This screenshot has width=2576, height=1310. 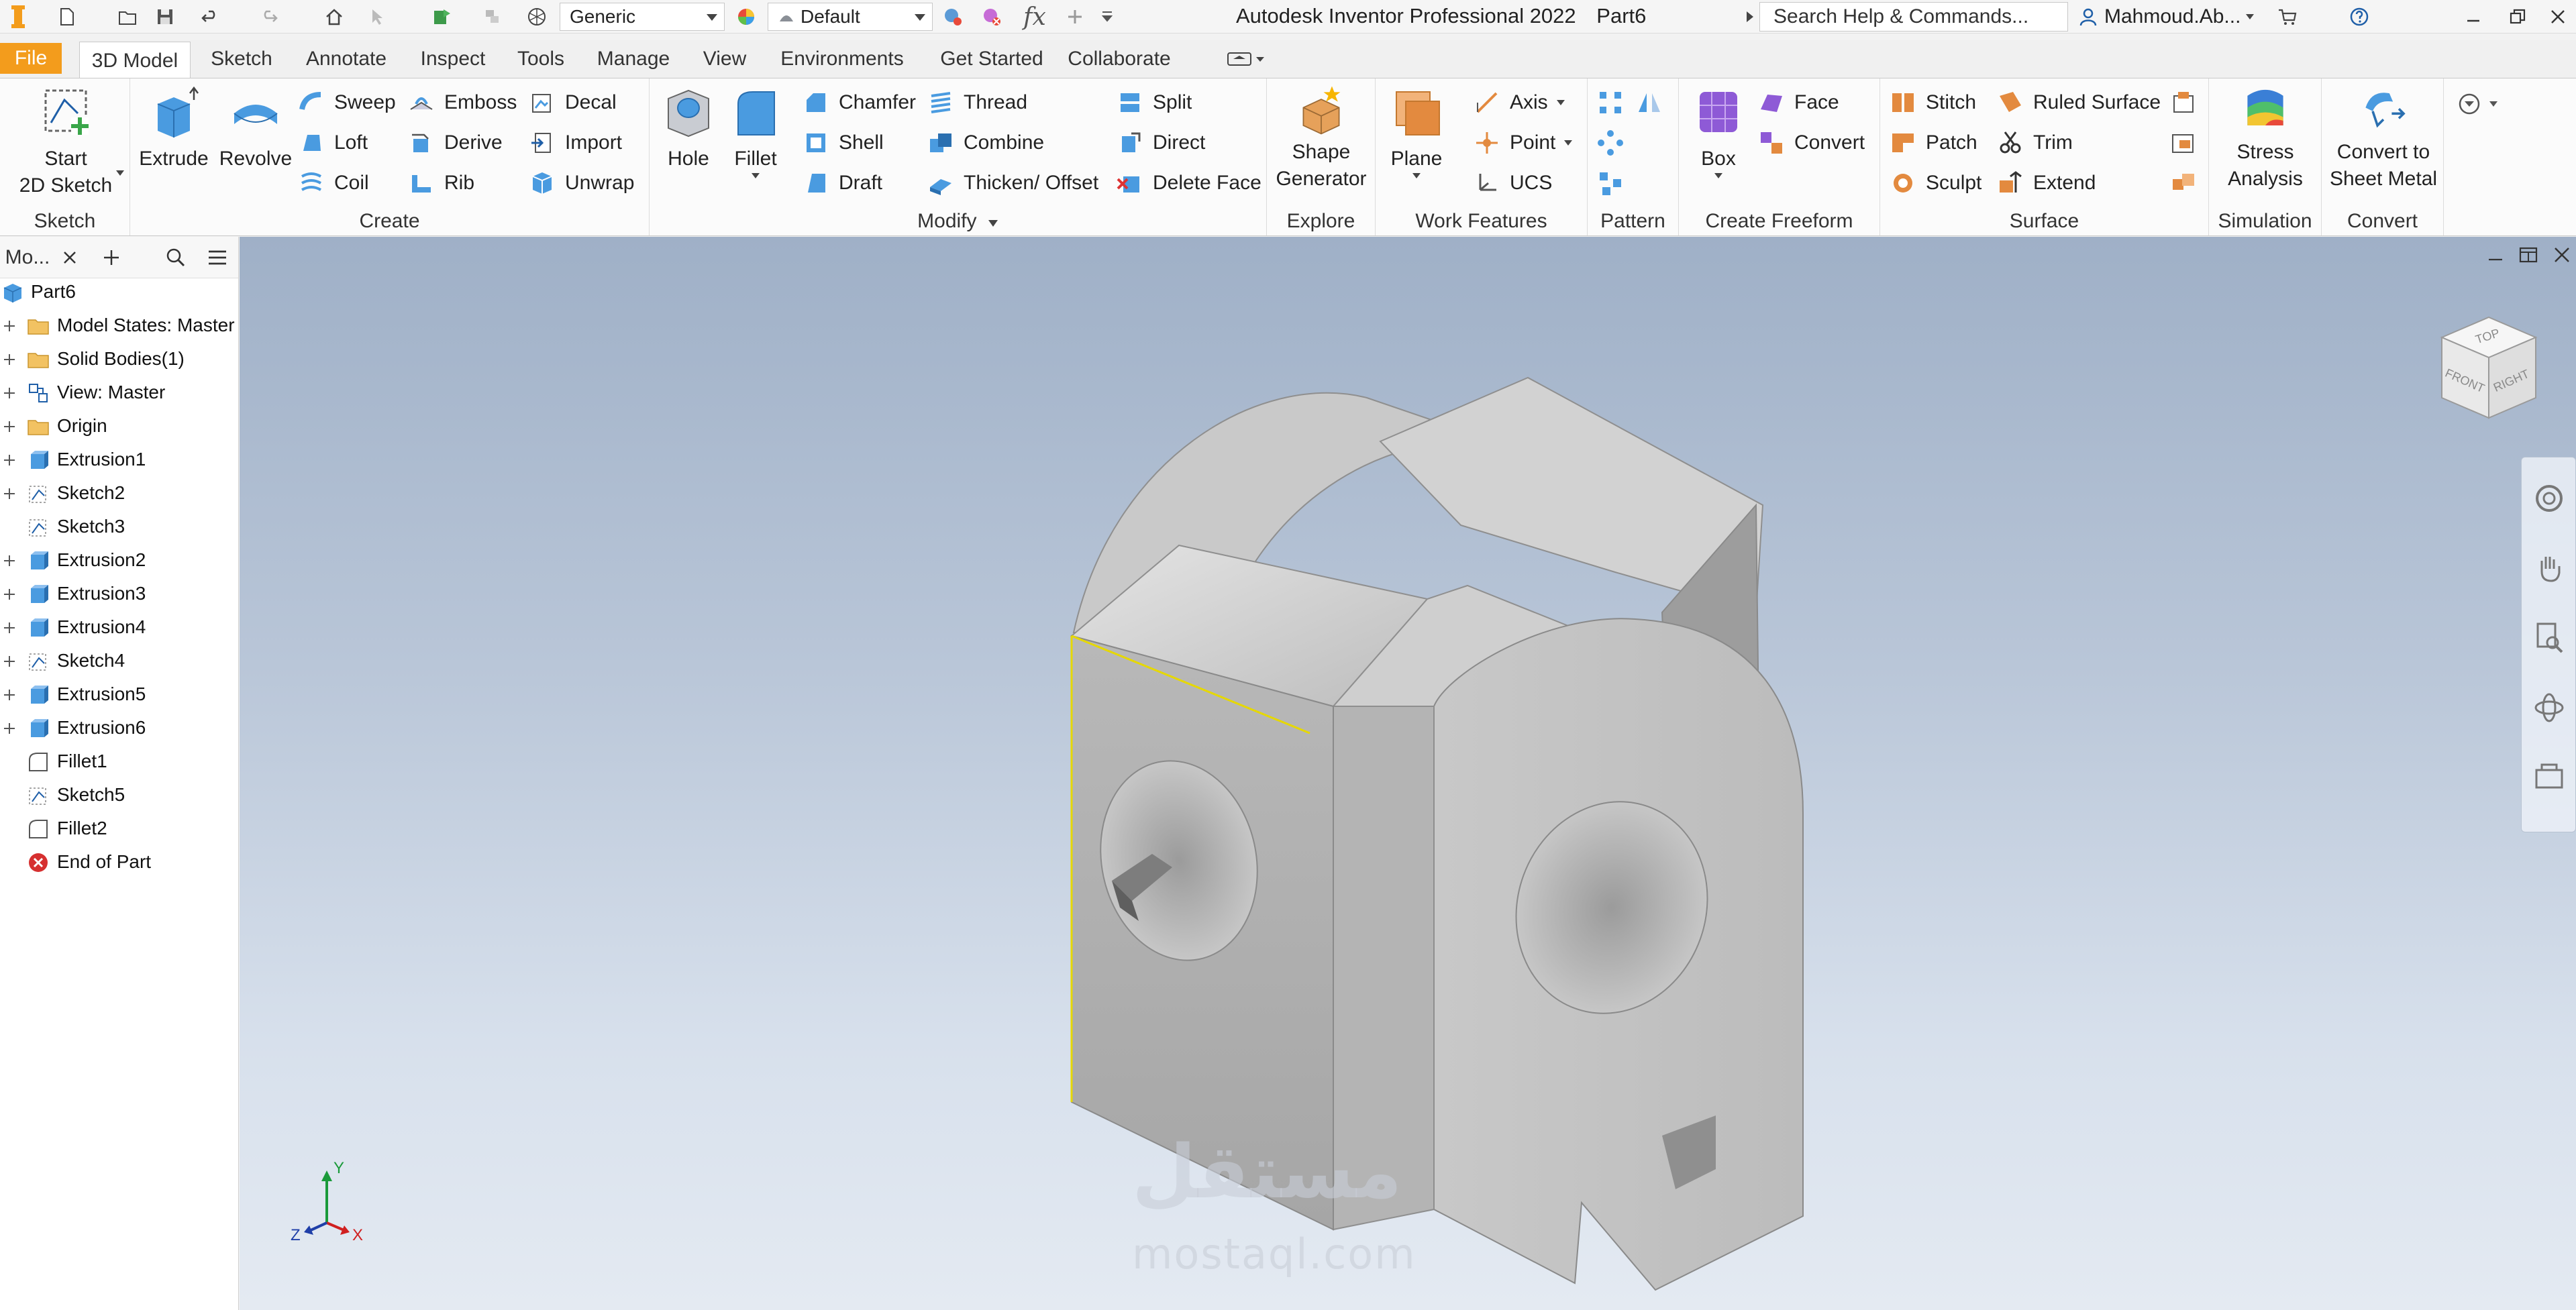 What do you see at coordinates (492, 17) in the screenshot?
I see `update-icon` at bounding box center [492, 17].